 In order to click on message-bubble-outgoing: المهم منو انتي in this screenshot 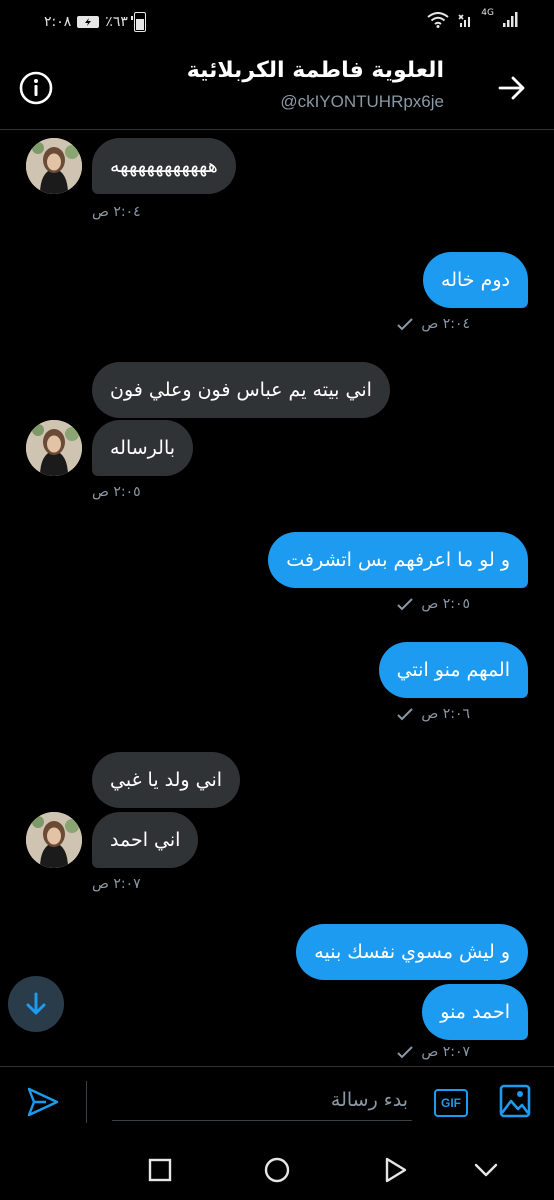, I will do `click(453, 670)`.